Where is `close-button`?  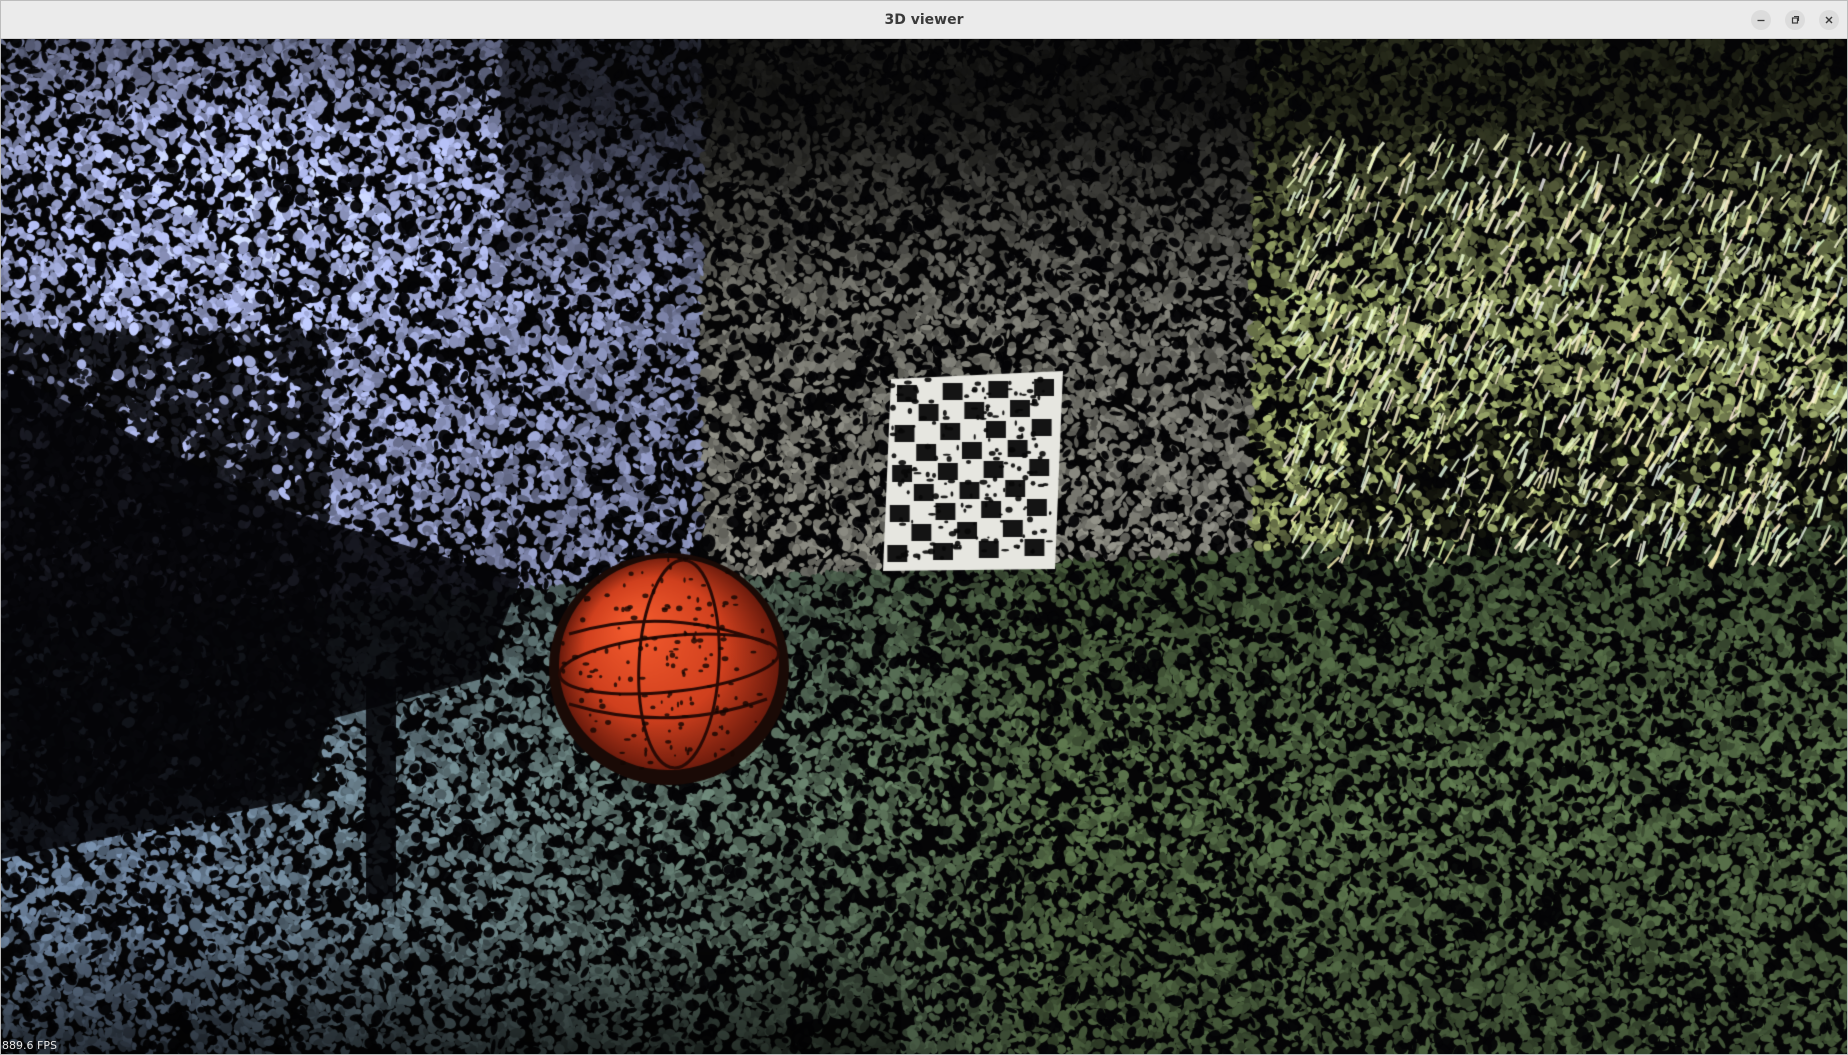 close-button is located at coordinates (1829, 20).